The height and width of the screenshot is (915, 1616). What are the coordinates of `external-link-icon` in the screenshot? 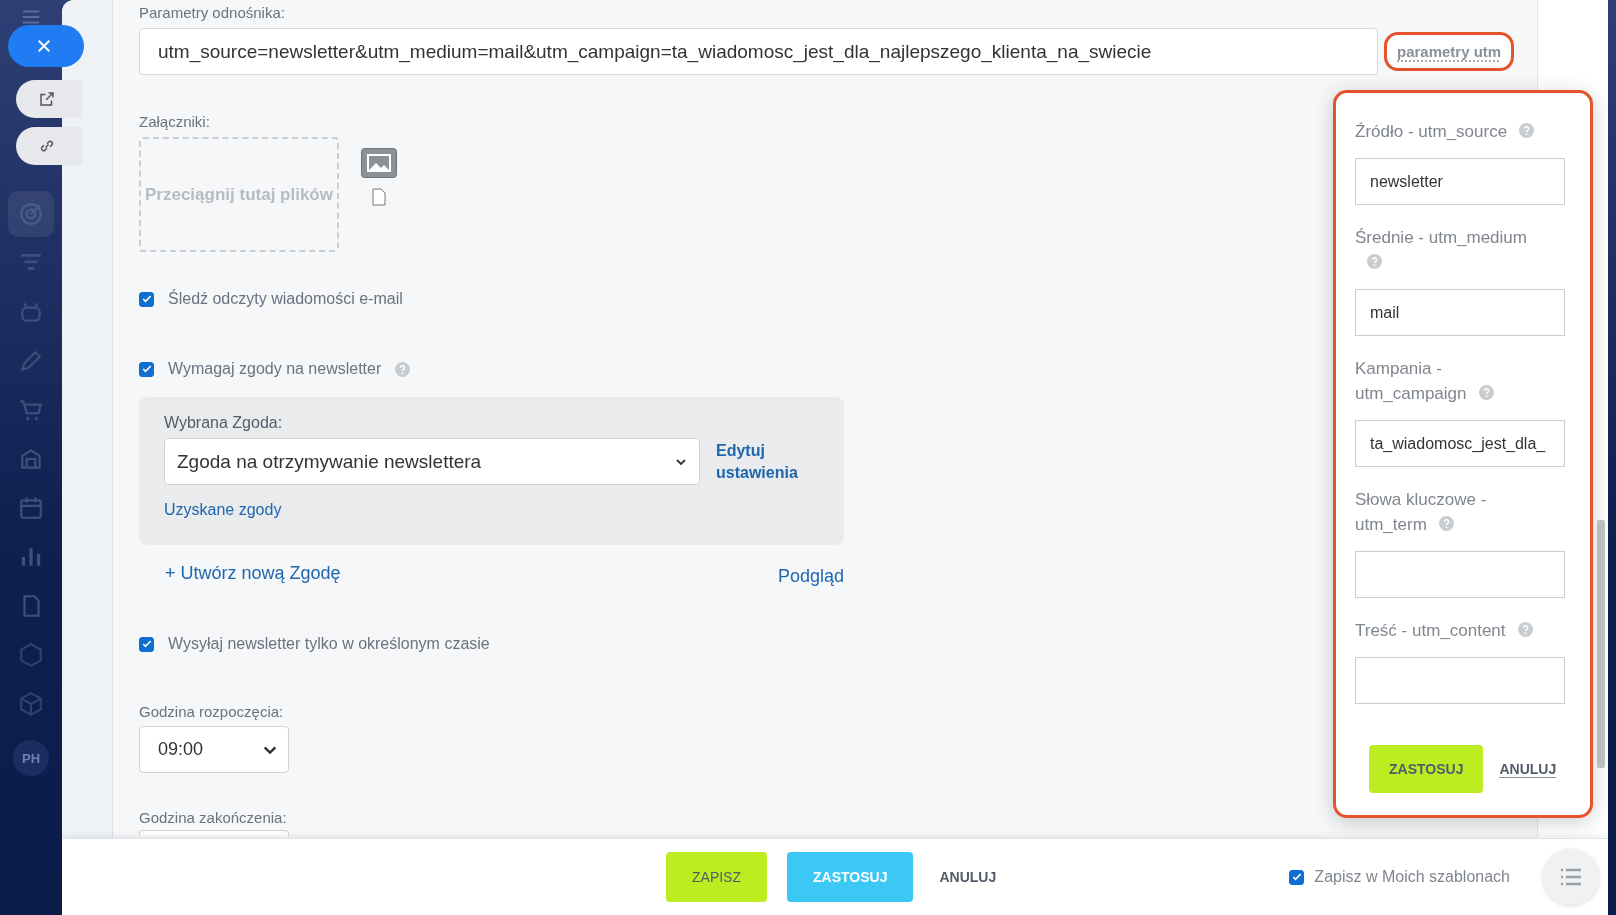 It's located at (47, 99).